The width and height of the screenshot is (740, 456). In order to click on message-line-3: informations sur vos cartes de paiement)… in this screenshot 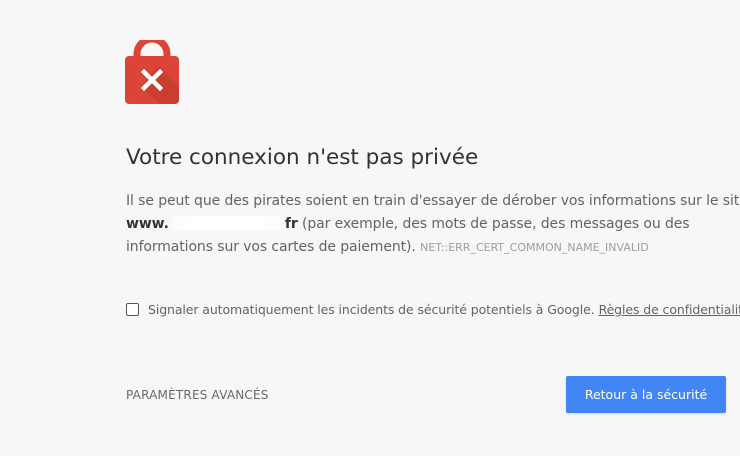, I will do `click(426, 247)`.